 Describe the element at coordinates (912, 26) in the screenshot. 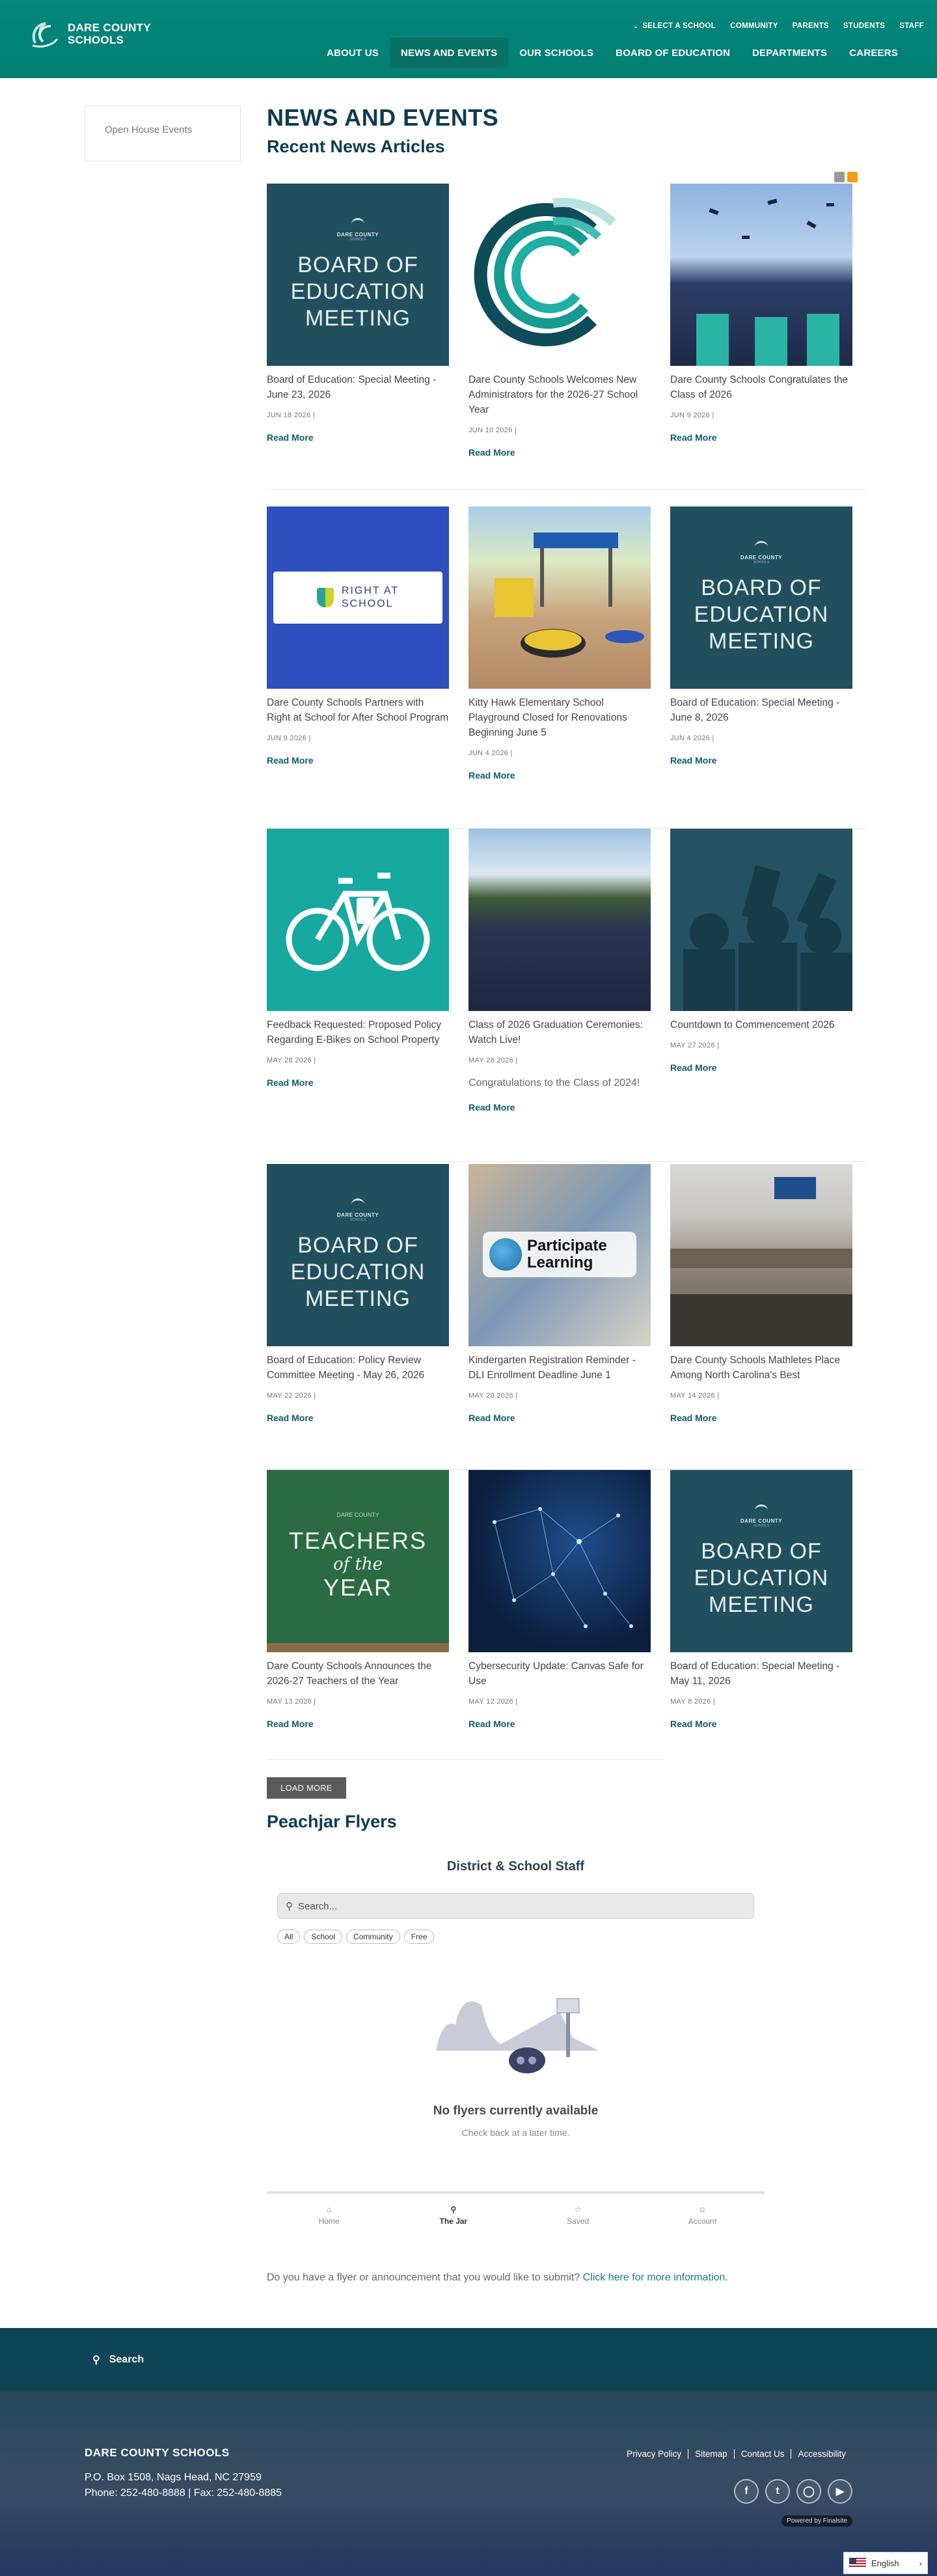

I see `utility-staff: STAFF` at that location.